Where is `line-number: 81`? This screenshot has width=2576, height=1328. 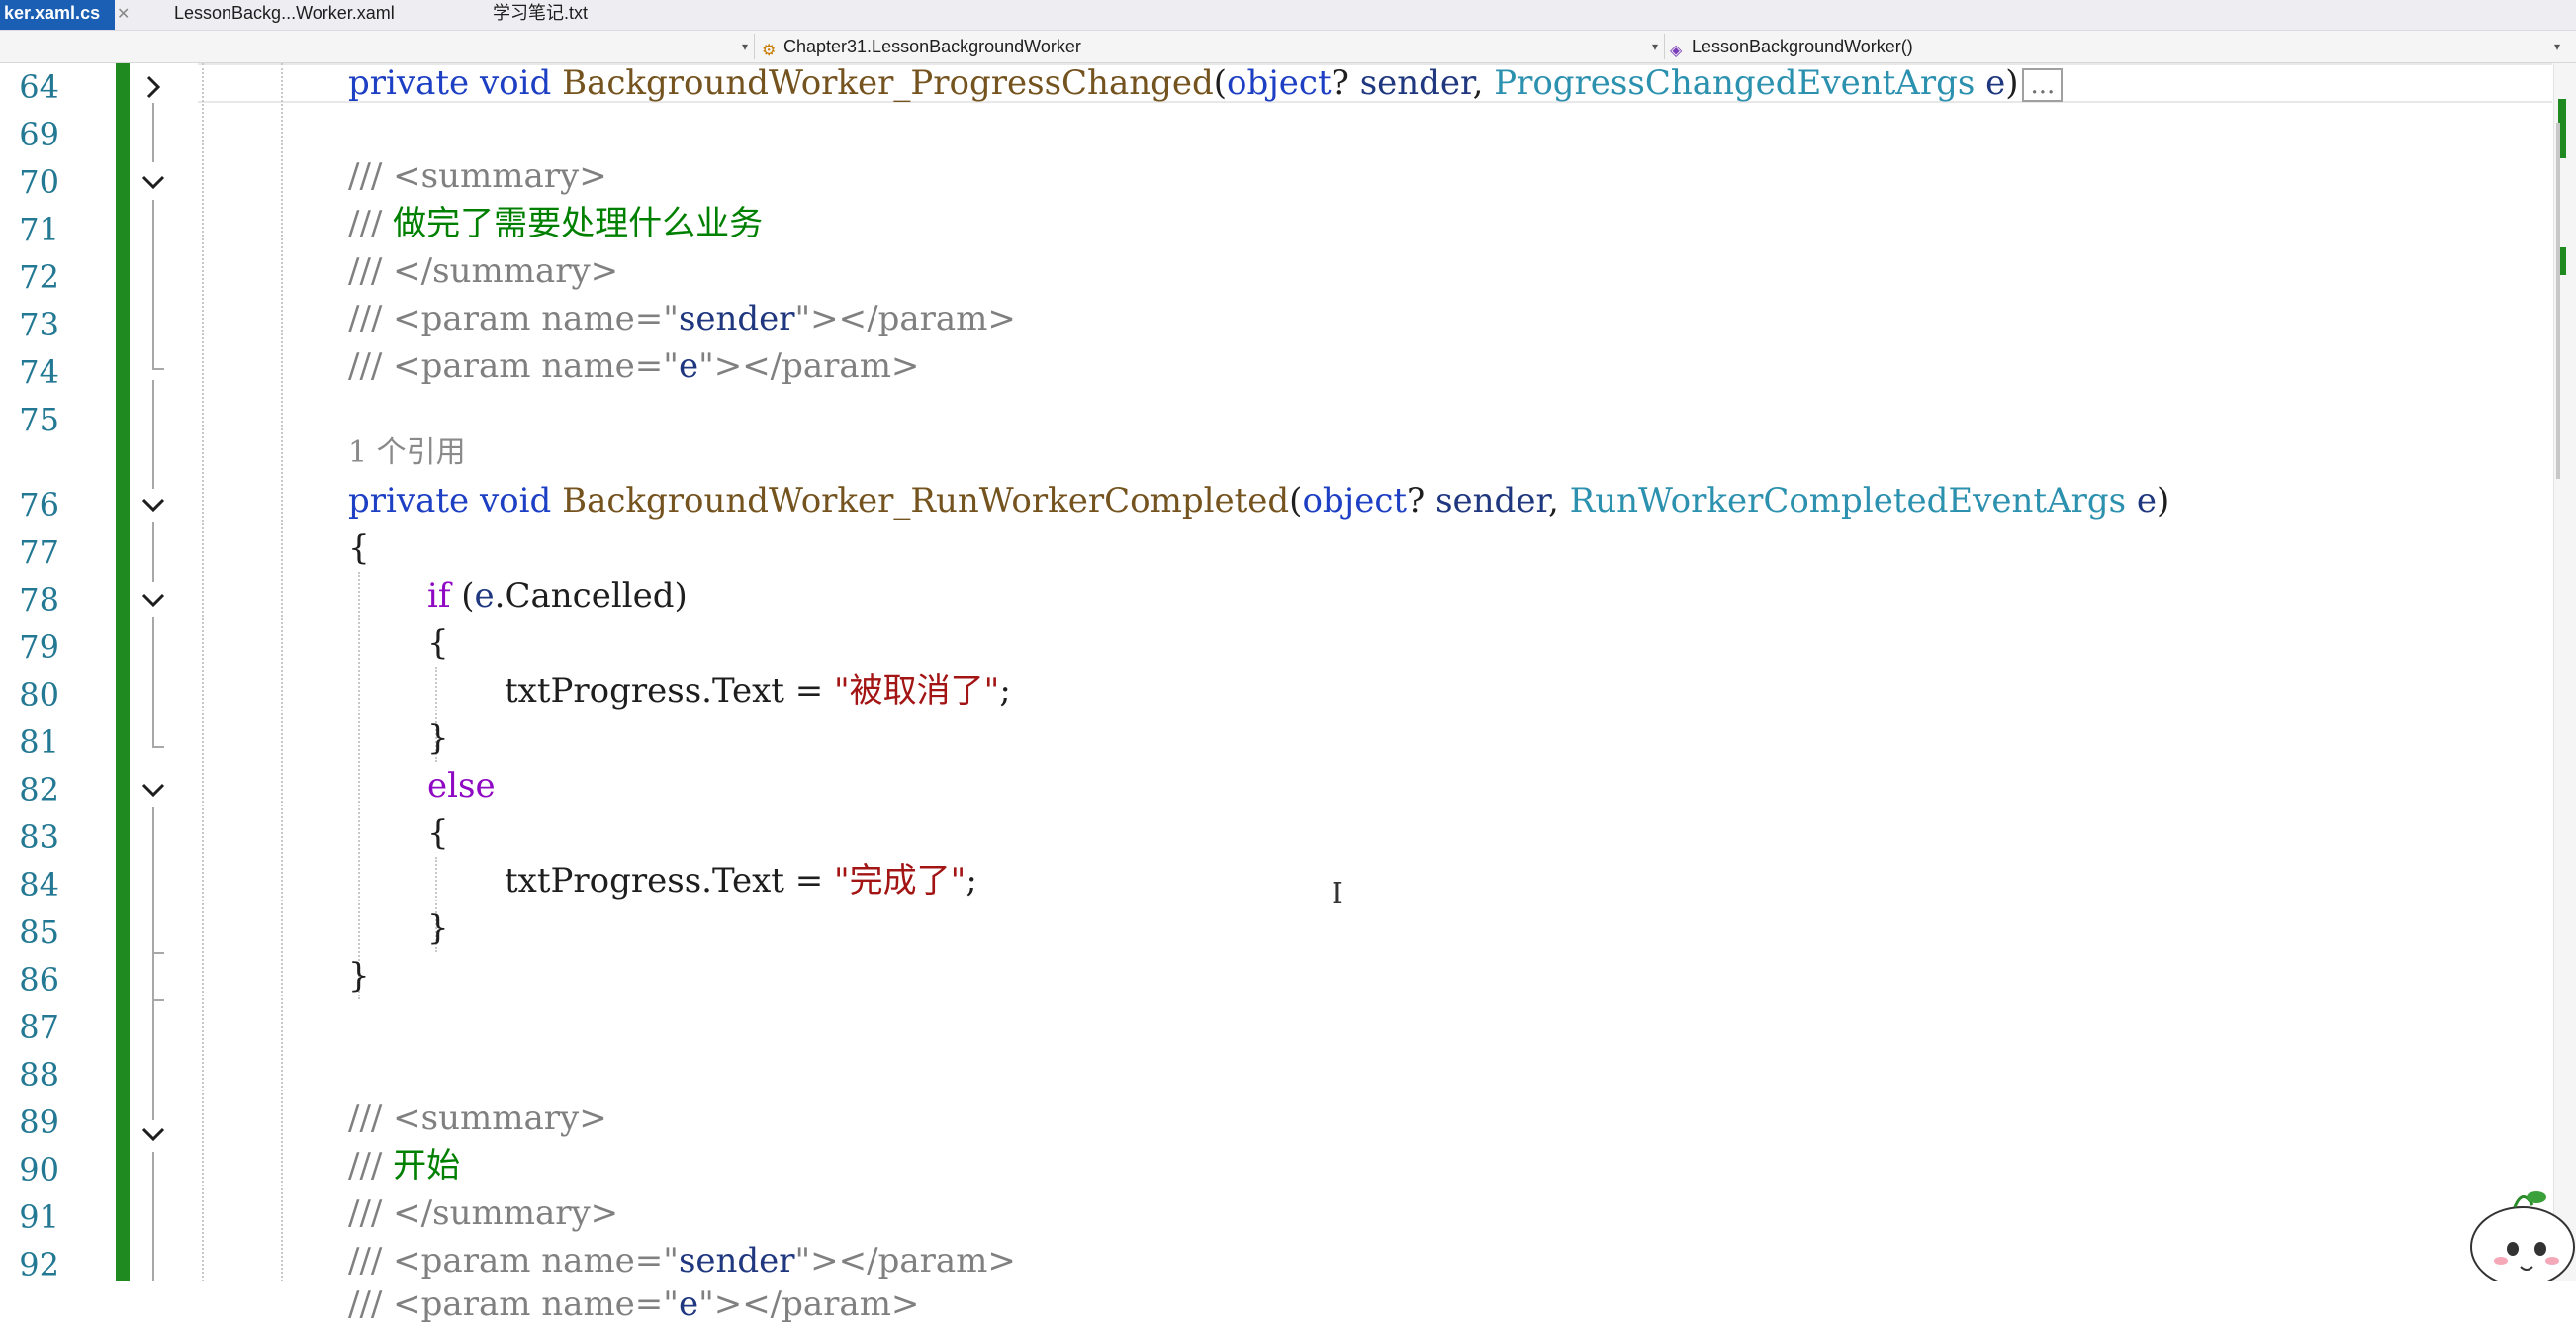 line-number: 81 is located at coordinates (39, 742).